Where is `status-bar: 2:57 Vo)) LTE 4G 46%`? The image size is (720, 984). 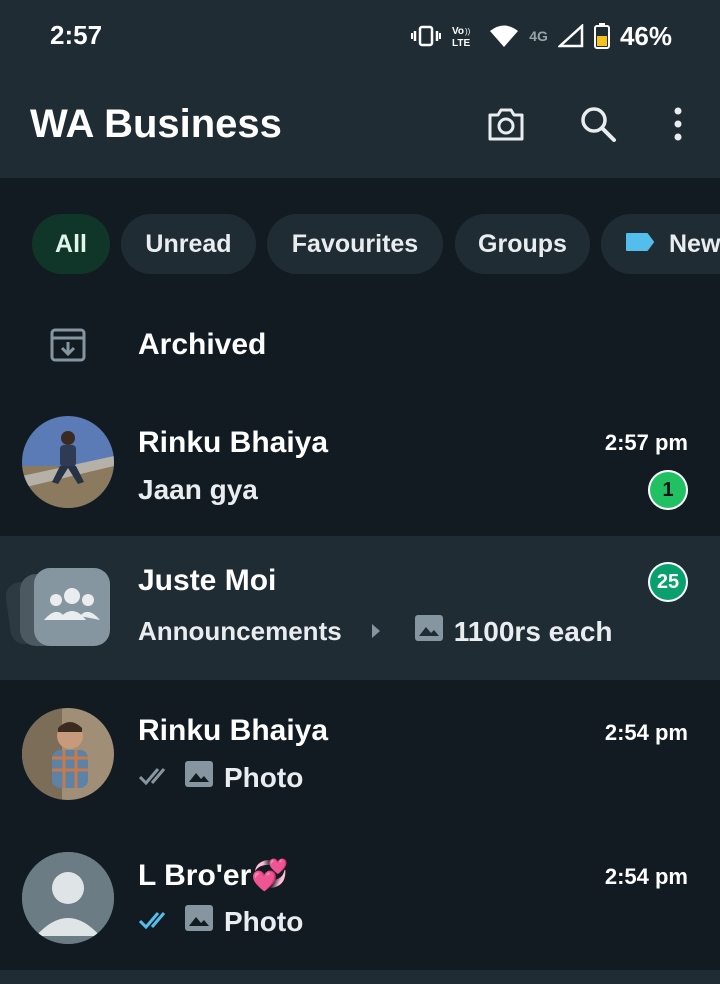
status-bar: 2:57 Vo)) LTE 4G 46% is located at coordinates (360, 36).